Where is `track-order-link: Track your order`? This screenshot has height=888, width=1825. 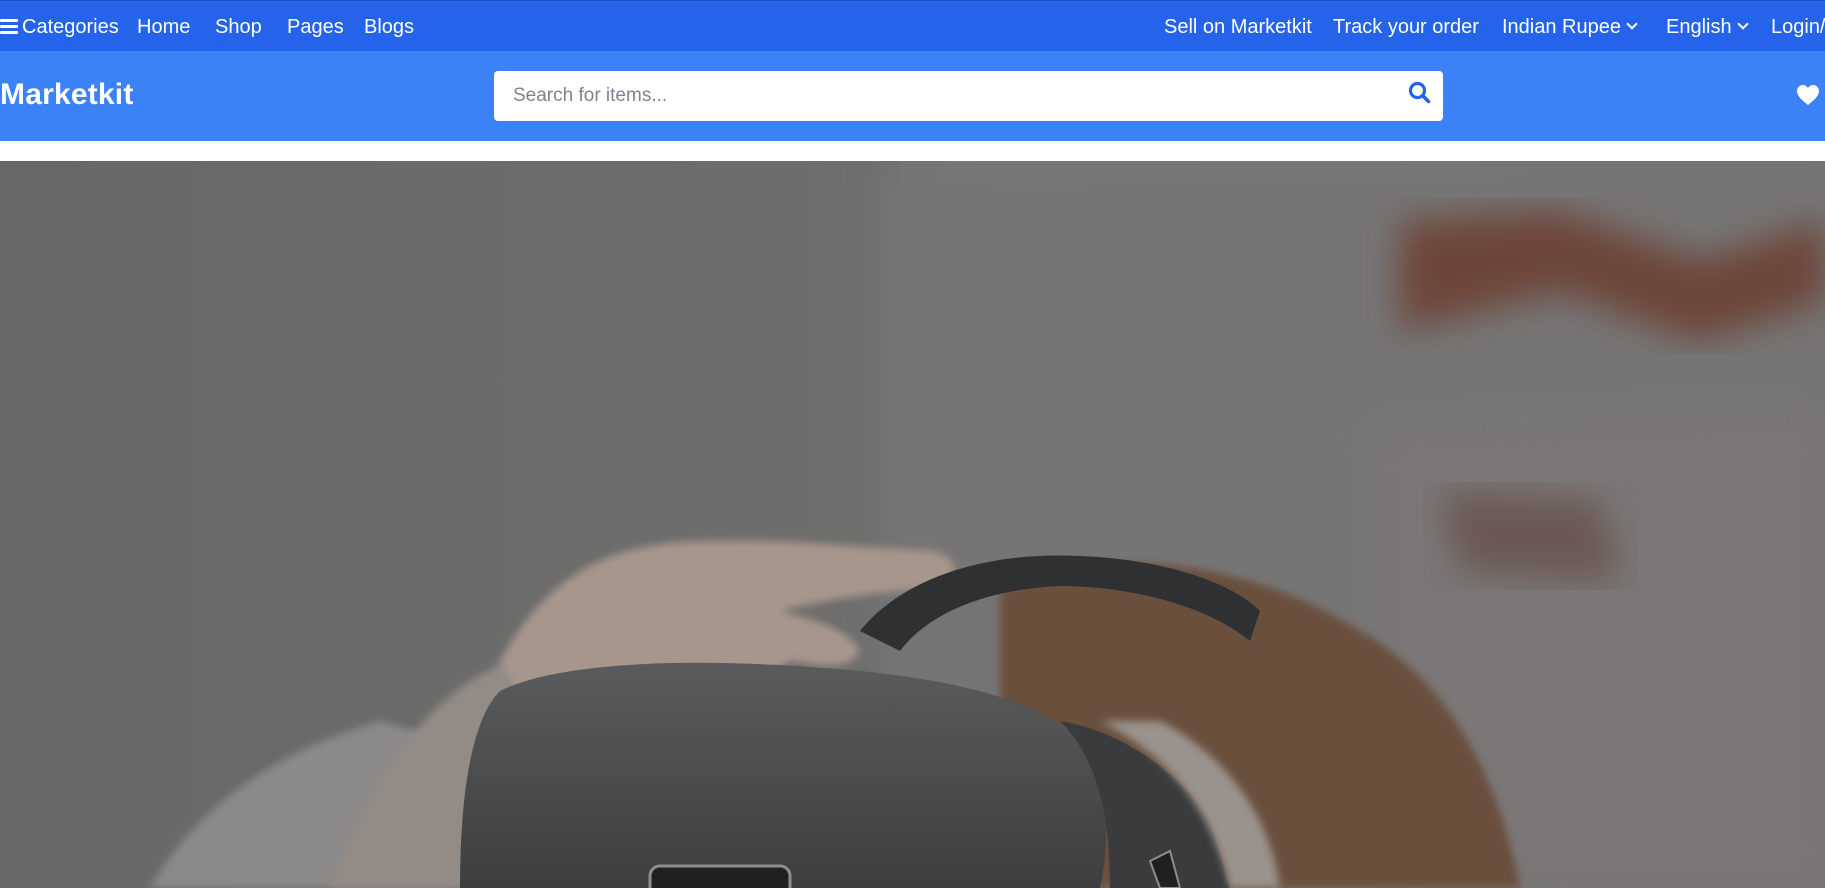
track-order-link: Track your order is located at coordinates (1406, 26).